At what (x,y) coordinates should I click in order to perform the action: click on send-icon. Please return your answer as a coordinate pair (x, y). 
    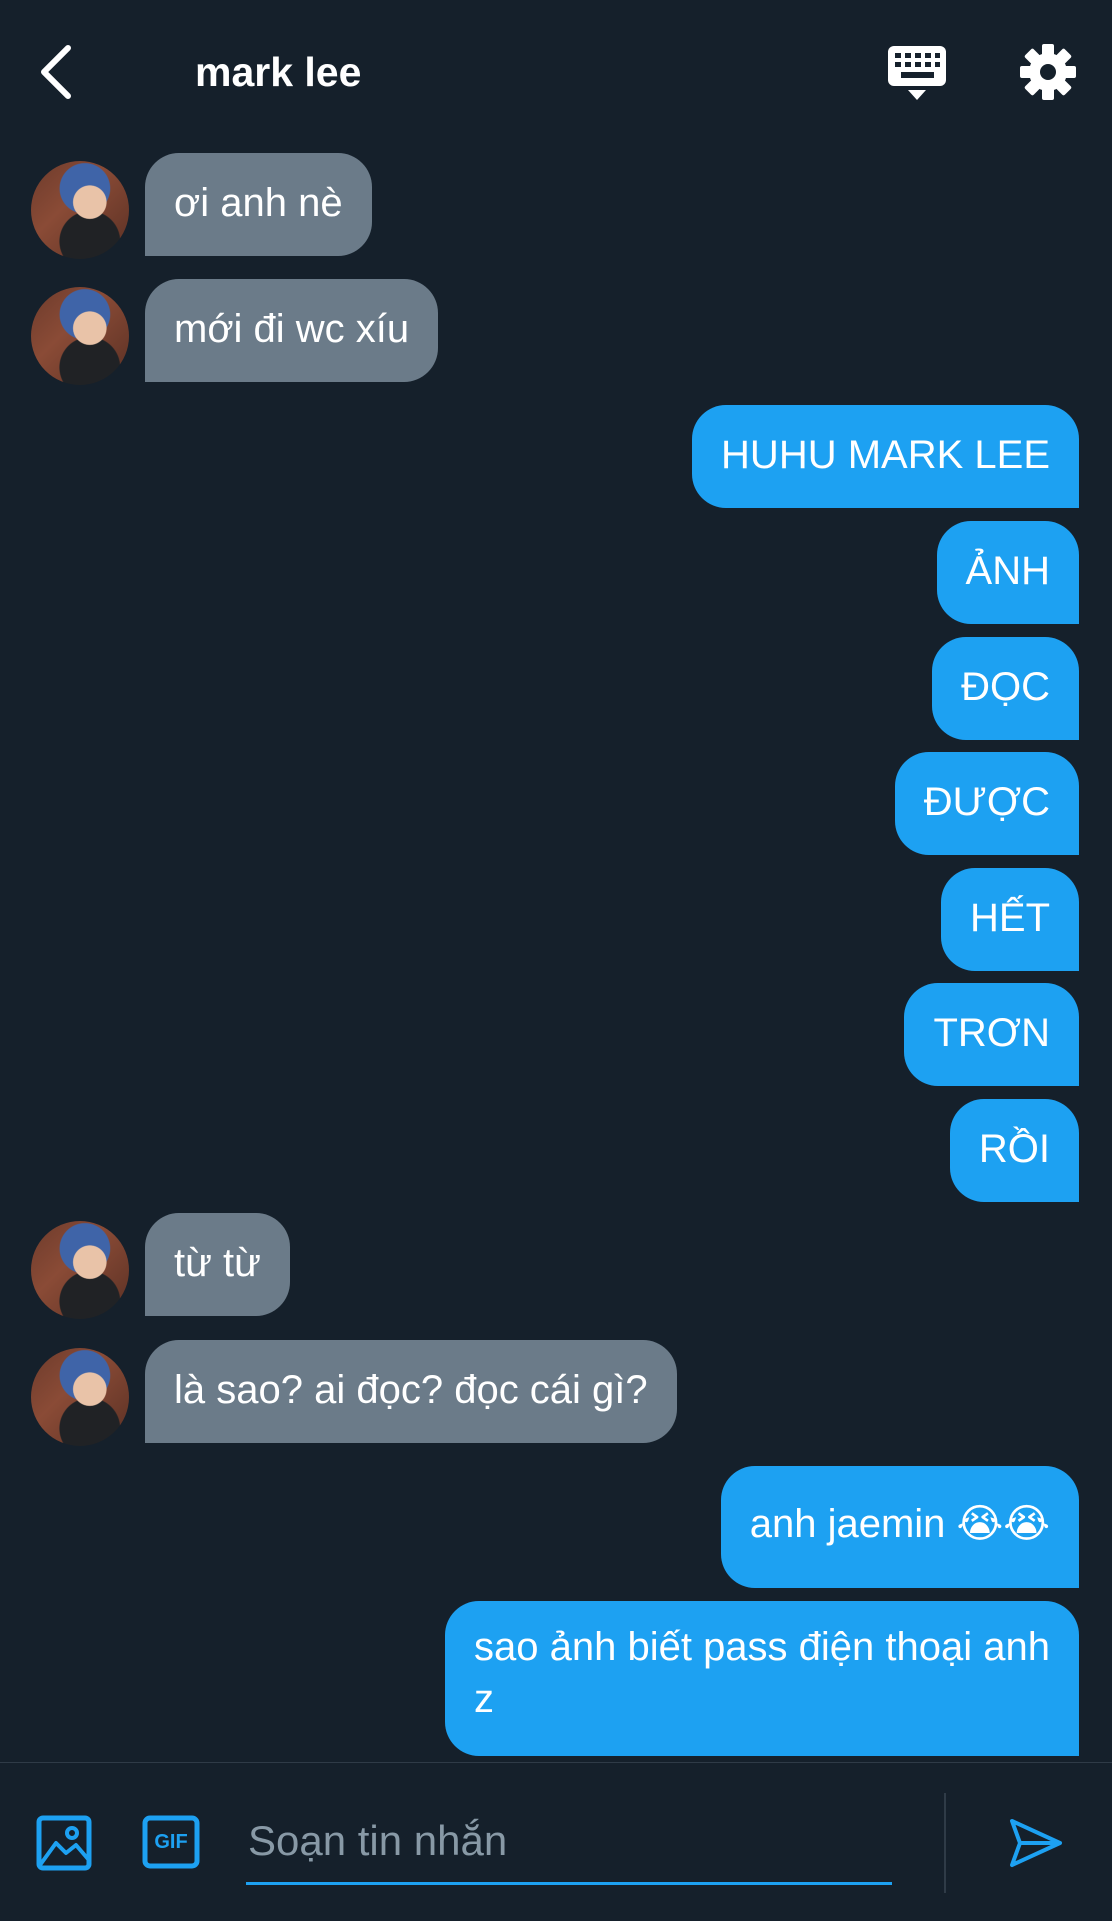
    Looking at the image, I should click on (1036, 1843).